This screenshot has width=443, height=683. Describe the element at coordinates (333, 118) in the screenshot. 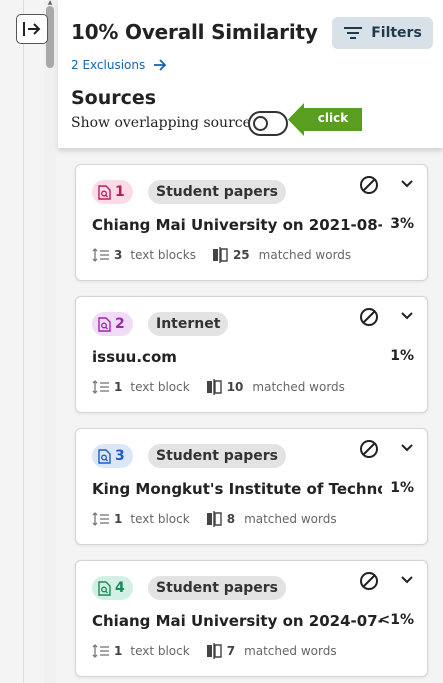

I see `callout-label: click` at that location.